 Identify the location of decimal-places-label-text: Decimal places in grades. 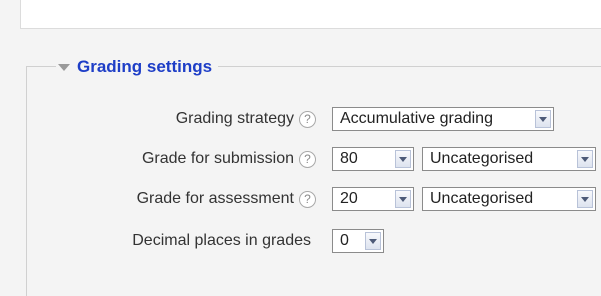
(221, 240).